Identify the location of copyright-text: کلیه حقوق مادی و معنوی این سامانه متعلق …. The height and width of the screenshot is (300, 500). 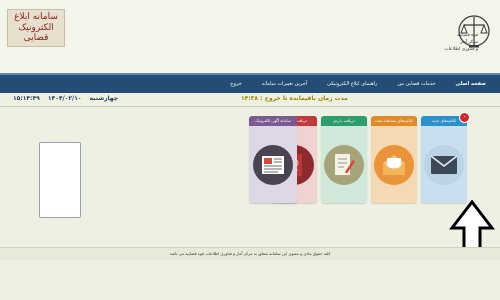
(250, 253).